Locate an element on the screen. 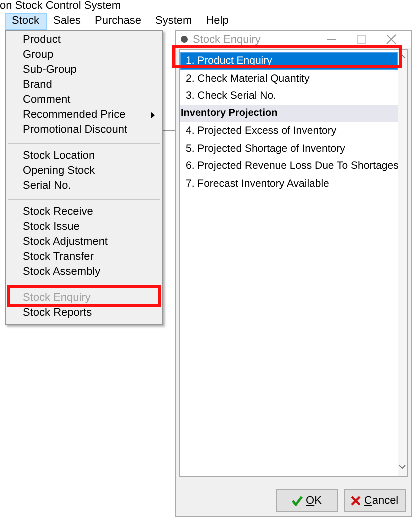 The image size is (417, 525). list-item: 5. Projected Shortage of Inventory is located at coordinates (289, 148).